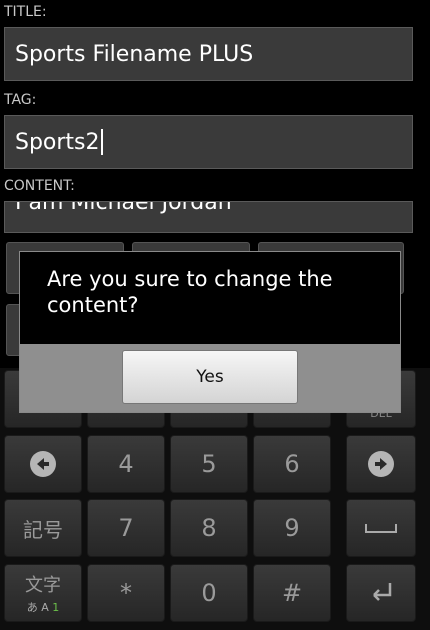  I want to click on key-4-label: 4, so click(126, 464).